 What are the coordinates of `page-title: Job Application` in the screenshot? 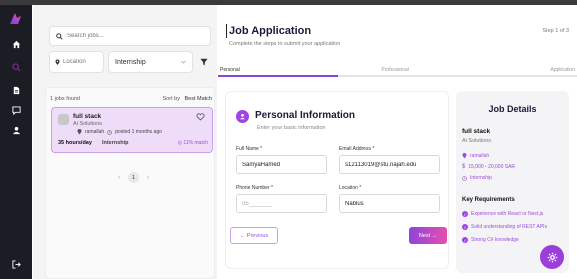 It's located at (270, 31).